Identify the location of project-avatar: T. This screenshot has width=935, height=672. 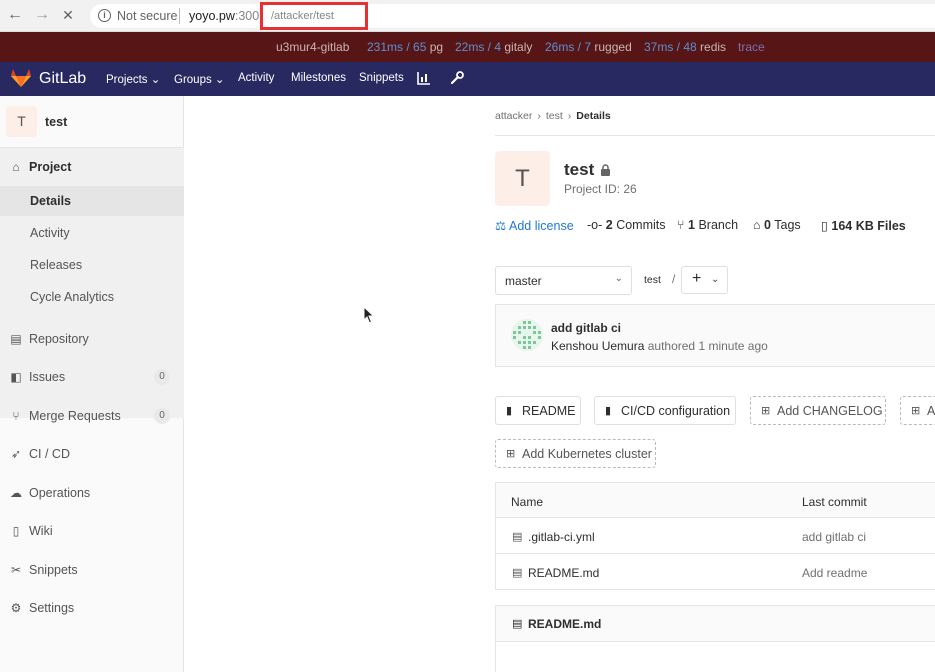
(21, 121).